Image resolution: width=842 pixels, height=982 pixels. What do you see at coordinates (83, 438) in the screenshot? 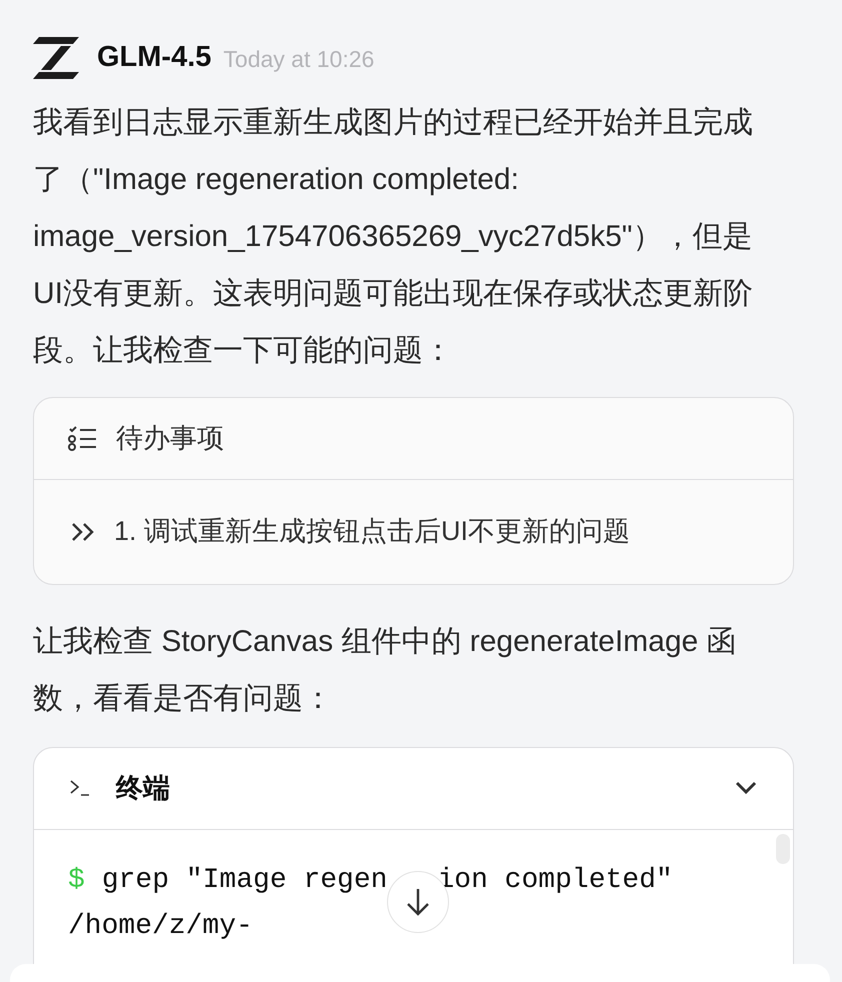
I see `checklist-icon` at bounding box center [83, 438].